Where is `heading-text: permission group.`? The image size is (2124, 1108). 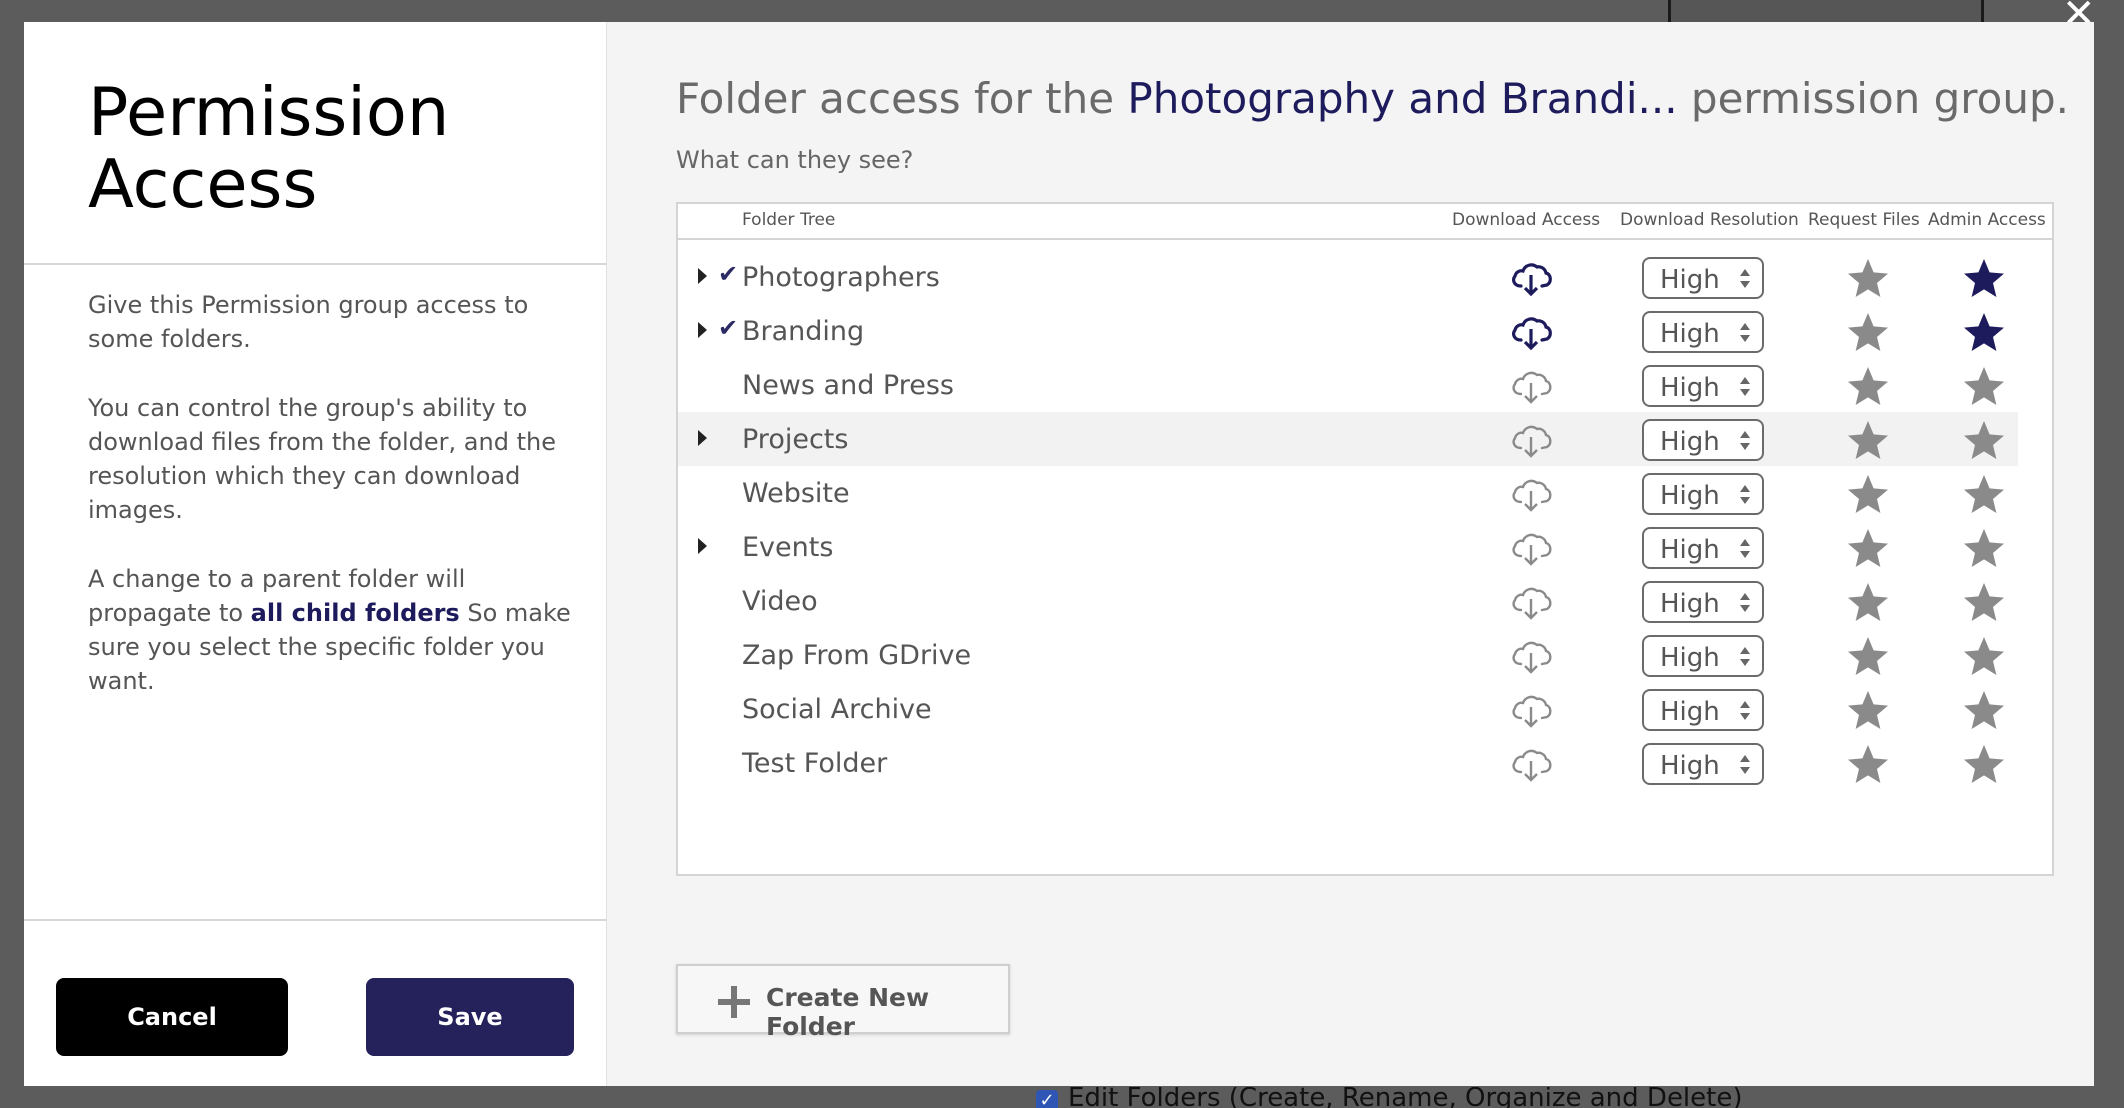 heading-text: permission group. is located at coordinates (1873, 98).